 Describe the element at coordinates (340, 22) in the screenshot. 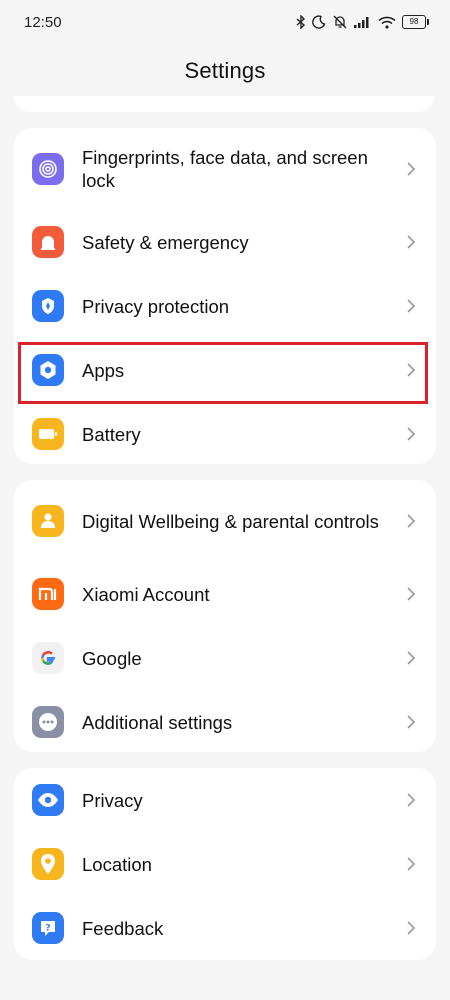

I see `mute-bell-icon` at that location.